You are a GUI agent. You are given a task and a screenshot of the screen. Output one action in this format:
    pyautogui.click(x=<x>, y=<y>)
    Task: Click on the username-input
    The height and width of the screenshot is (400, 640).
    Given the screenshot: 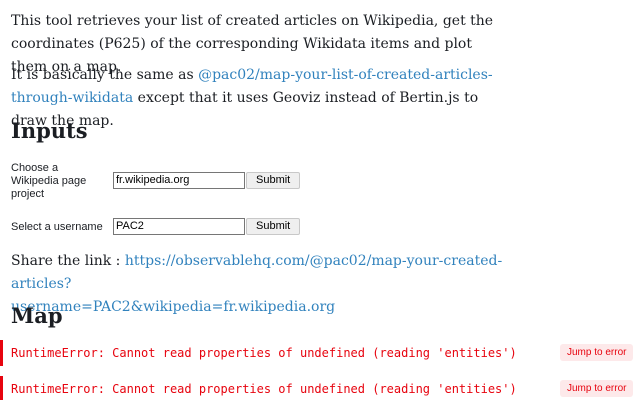 What is the action you would take?
    pyautogui.click(x=179, y=226)
    